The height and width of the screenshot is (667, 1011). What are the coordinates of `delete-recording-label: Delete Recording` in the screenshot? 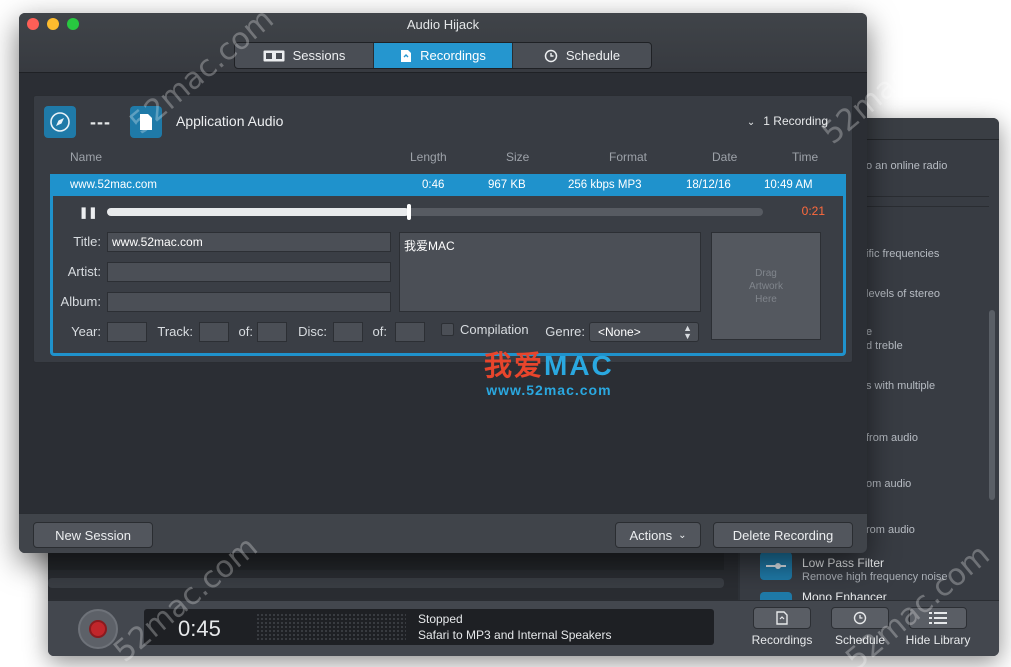 It's located at (783, 535).